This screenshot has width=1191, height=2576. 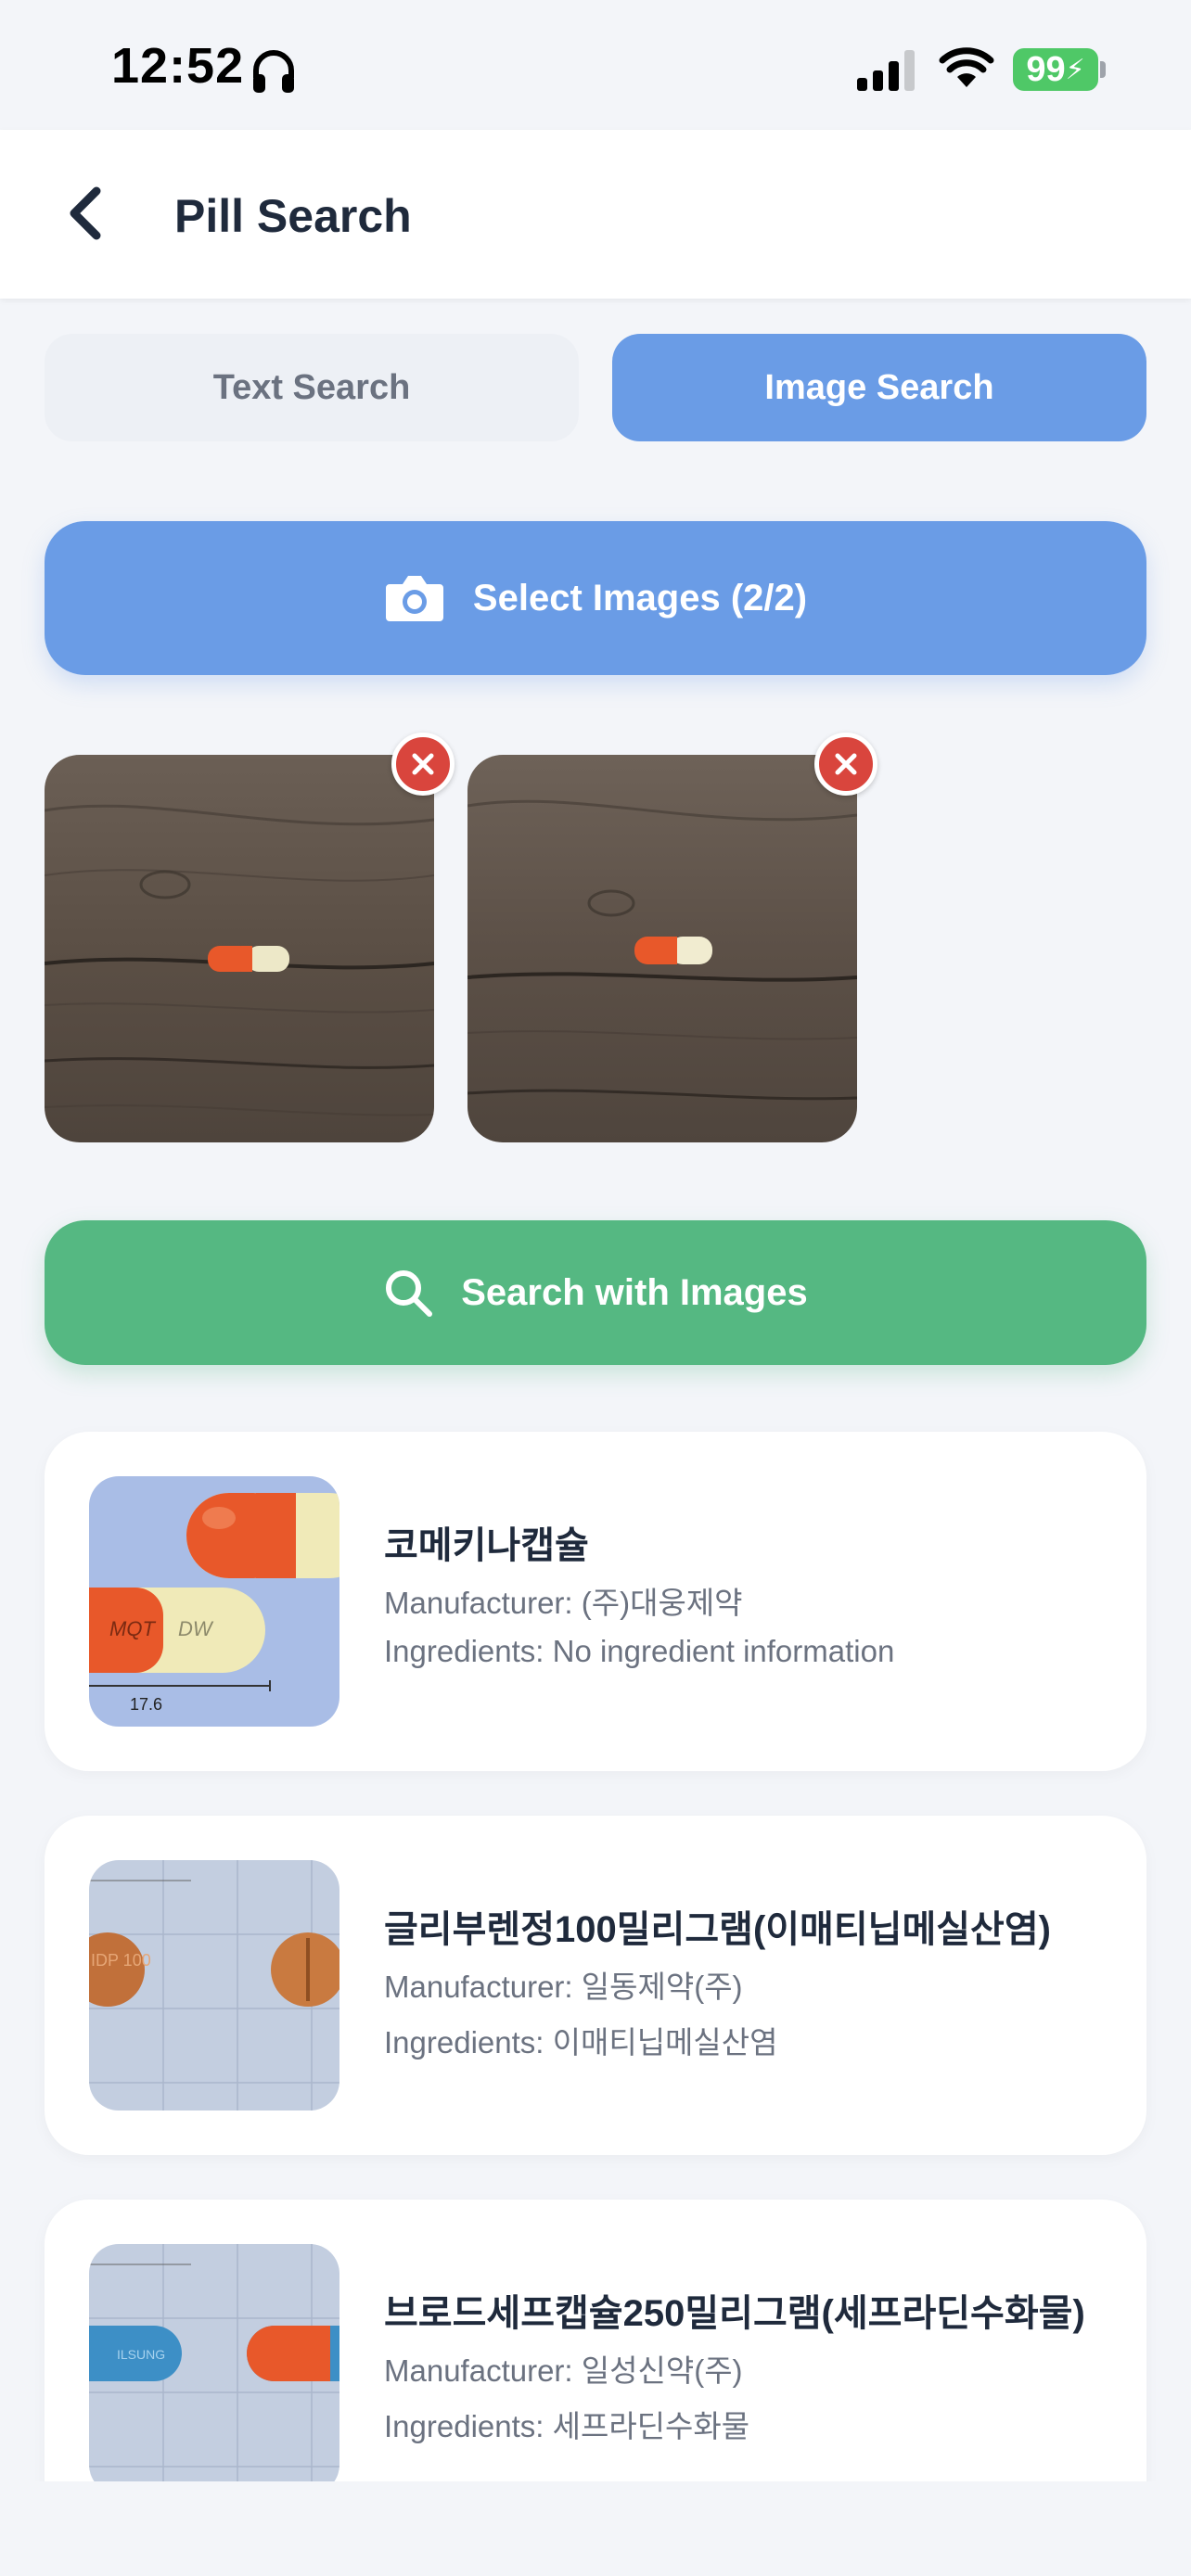 I want to click on app-header: Pill Search, so click(x=595, y=214).